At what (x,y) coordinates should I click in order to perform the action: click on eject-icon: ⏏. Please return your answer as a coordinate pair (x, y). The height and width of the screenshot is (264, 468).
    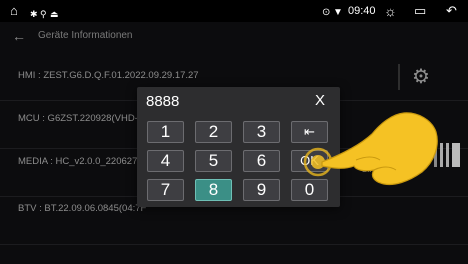
    Looking at the image, I should click on (54, 14).